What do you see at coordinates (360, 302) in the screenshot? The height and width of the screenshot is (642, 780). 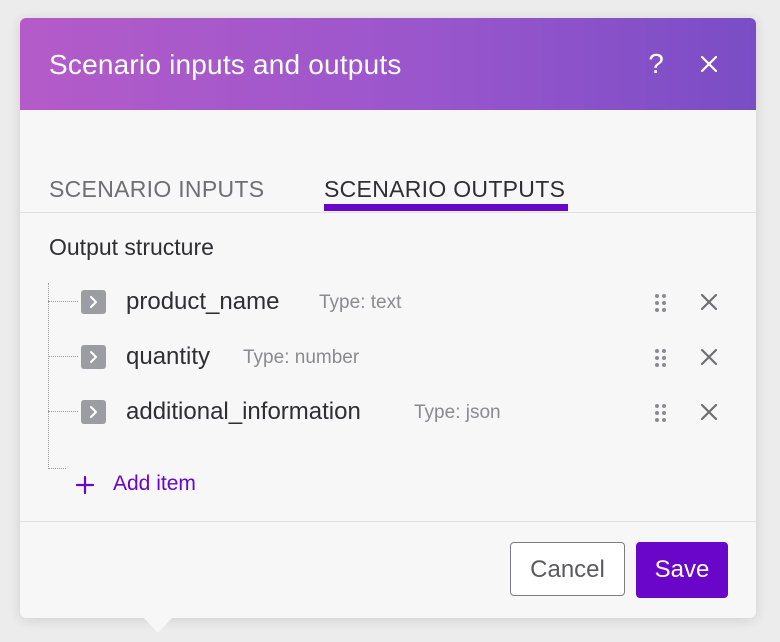 I see `item-type: Type: text` at bounding box center [360, 302].